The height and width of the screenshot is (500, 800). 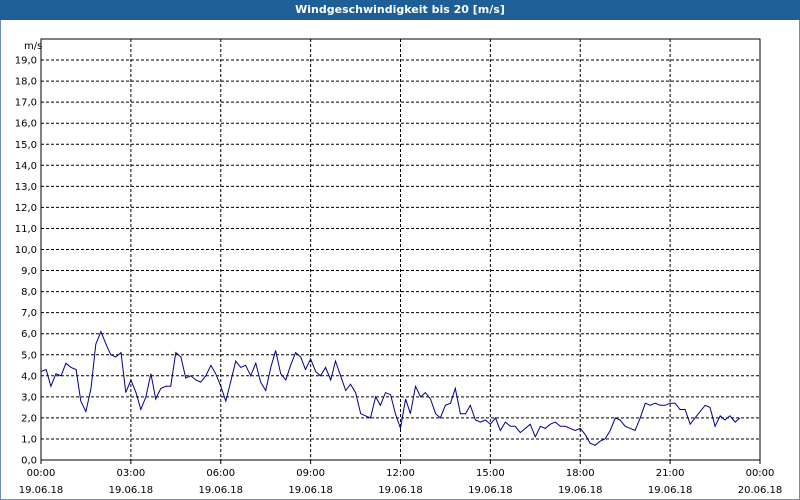 I want to click on y-tick-label: 18,0, so click(x=26, y=82).